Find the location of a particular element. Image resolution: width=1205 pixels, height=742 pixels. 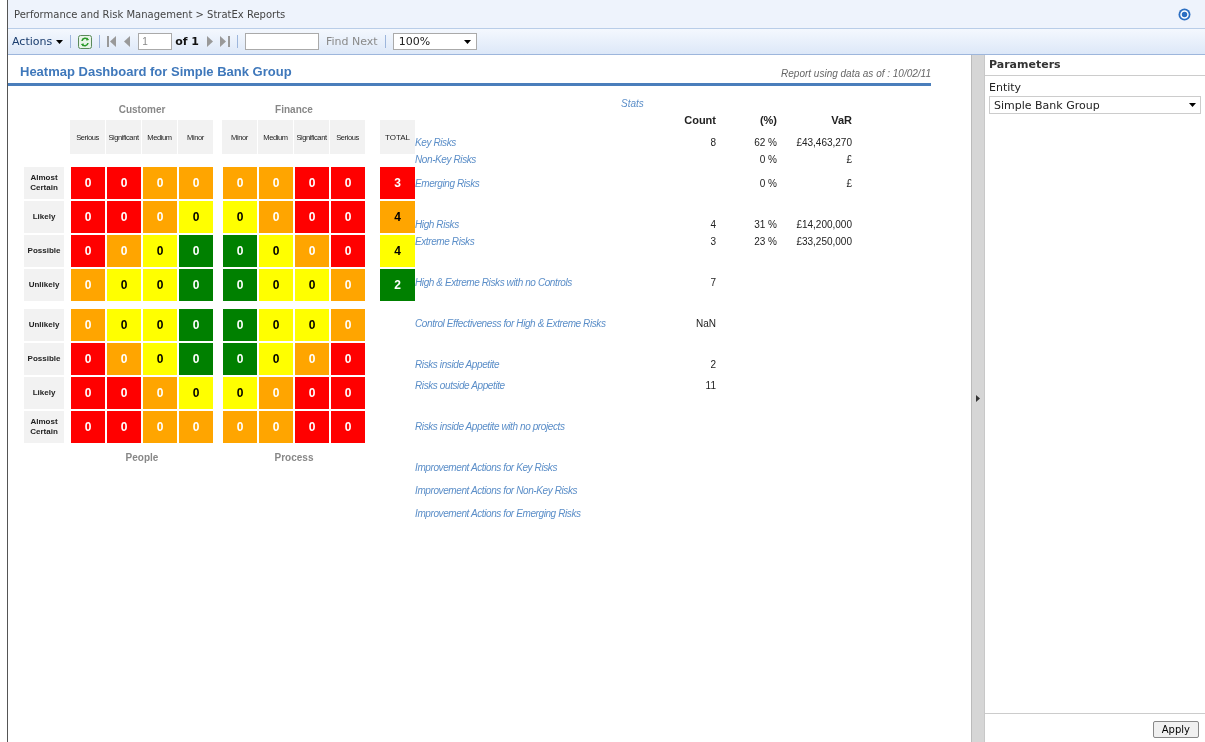

likelihood-label: Almost Certain is located at coordinates (44, 427).